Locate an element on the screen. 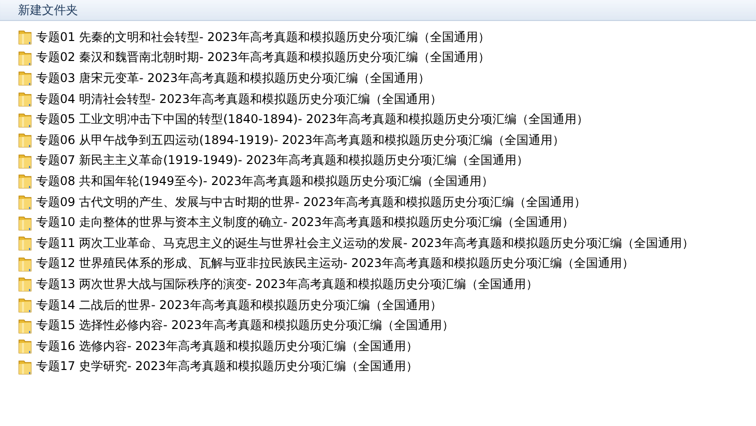  folder-name: 专题05 工业文明冲击下中国的转型(1840-1894)- 2023年高考真题和模拟题历史分项汇编（全国通用） is located at coordinates (312, 119).